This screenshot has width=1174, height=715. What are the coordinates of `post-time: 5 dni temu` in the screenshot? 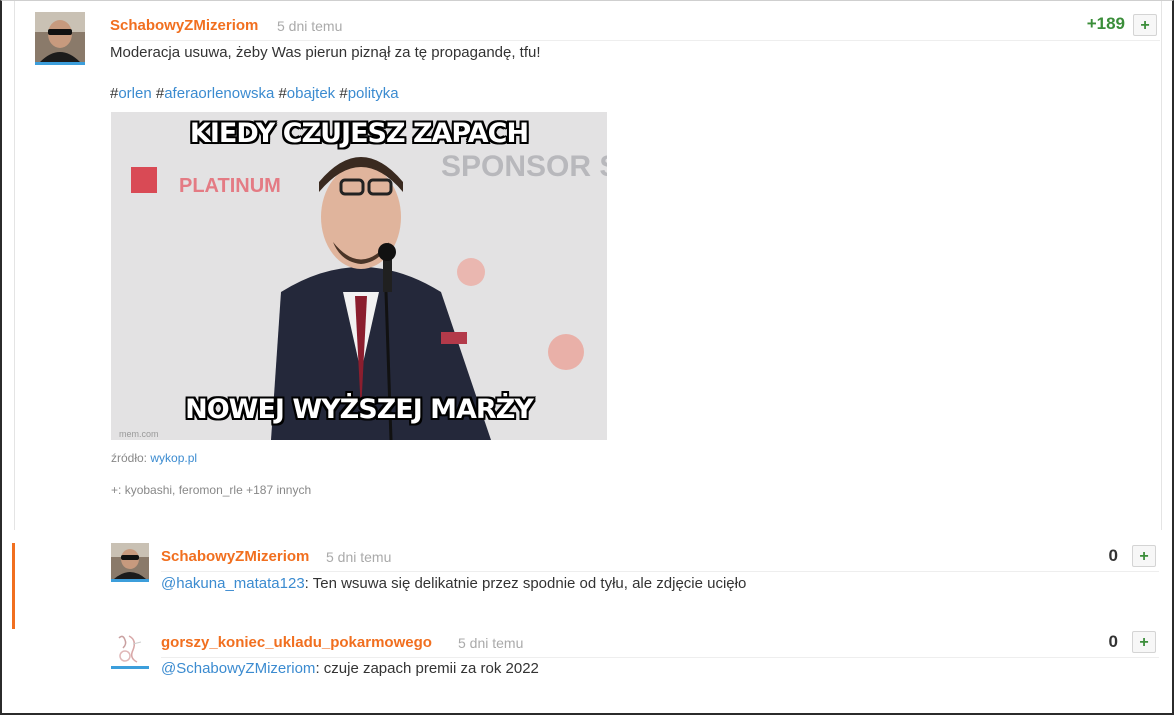 It's located at (309, 26).